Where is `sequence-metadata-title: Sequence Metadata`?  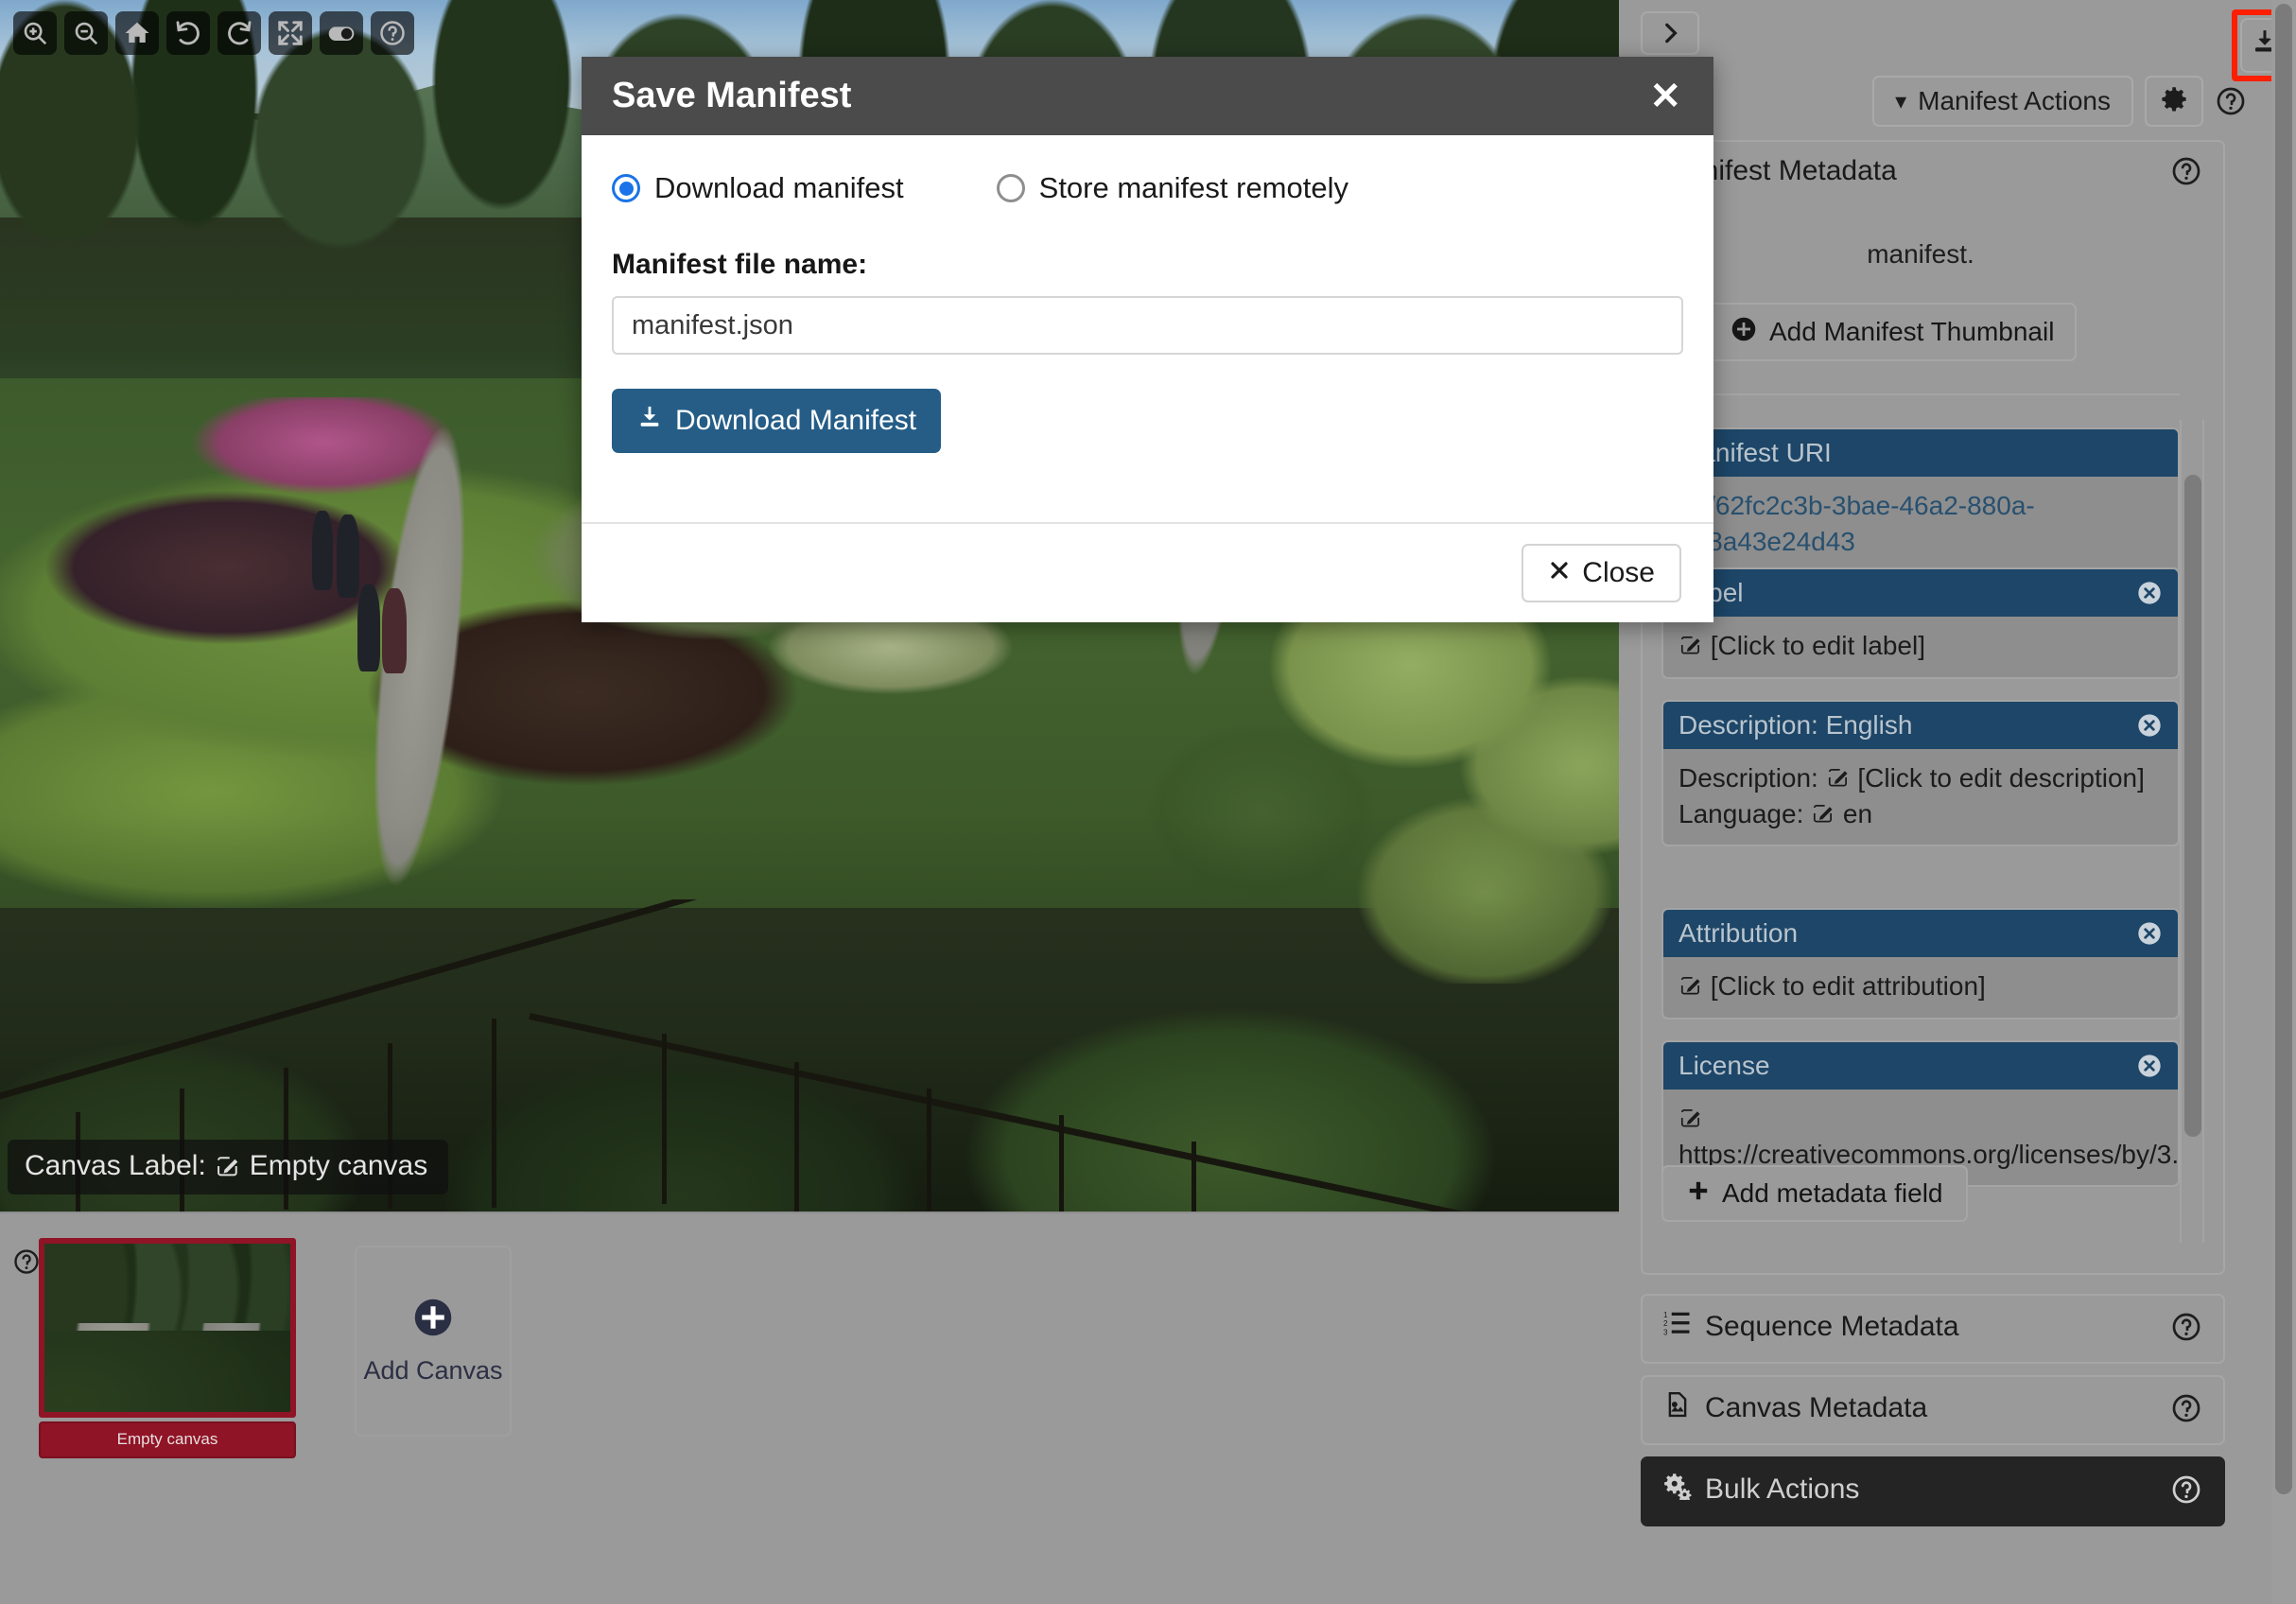 sequence-metadata-title: Sequence Metadata is located at coordinates (1832, 1327).